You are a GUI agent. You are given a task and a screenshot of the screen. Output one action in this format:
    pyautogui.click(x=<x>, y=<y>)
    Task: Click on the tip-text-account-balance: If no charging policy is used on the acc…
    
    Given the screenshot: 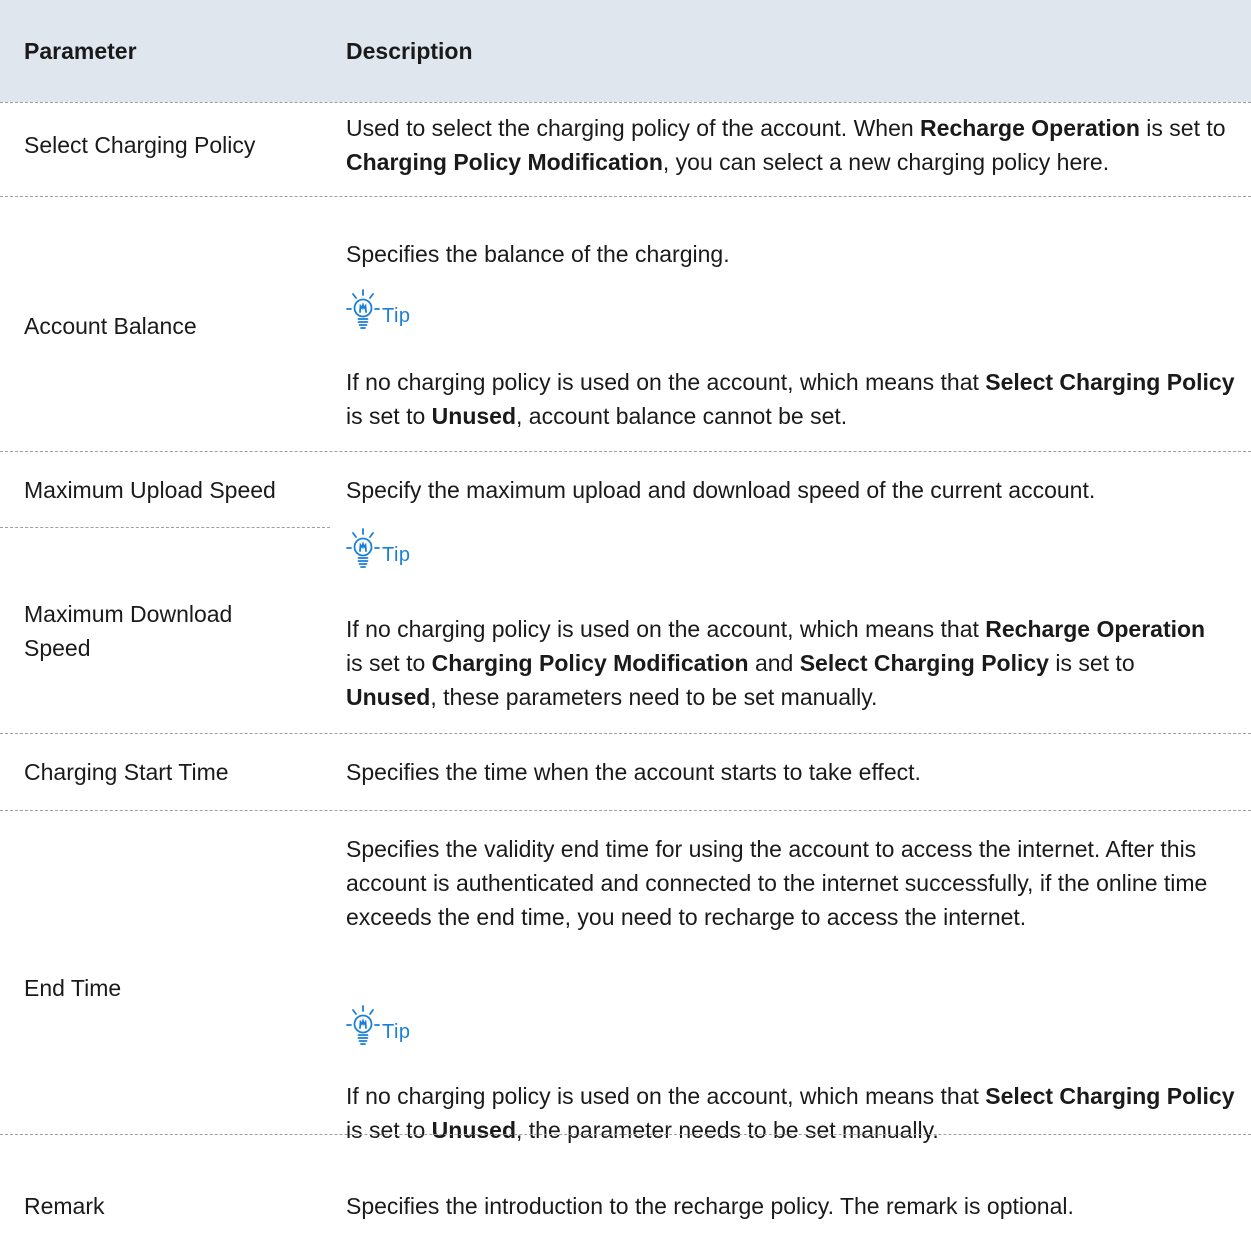 What is the action you would take?
    pyautogui.click(x=790, y=399)
    